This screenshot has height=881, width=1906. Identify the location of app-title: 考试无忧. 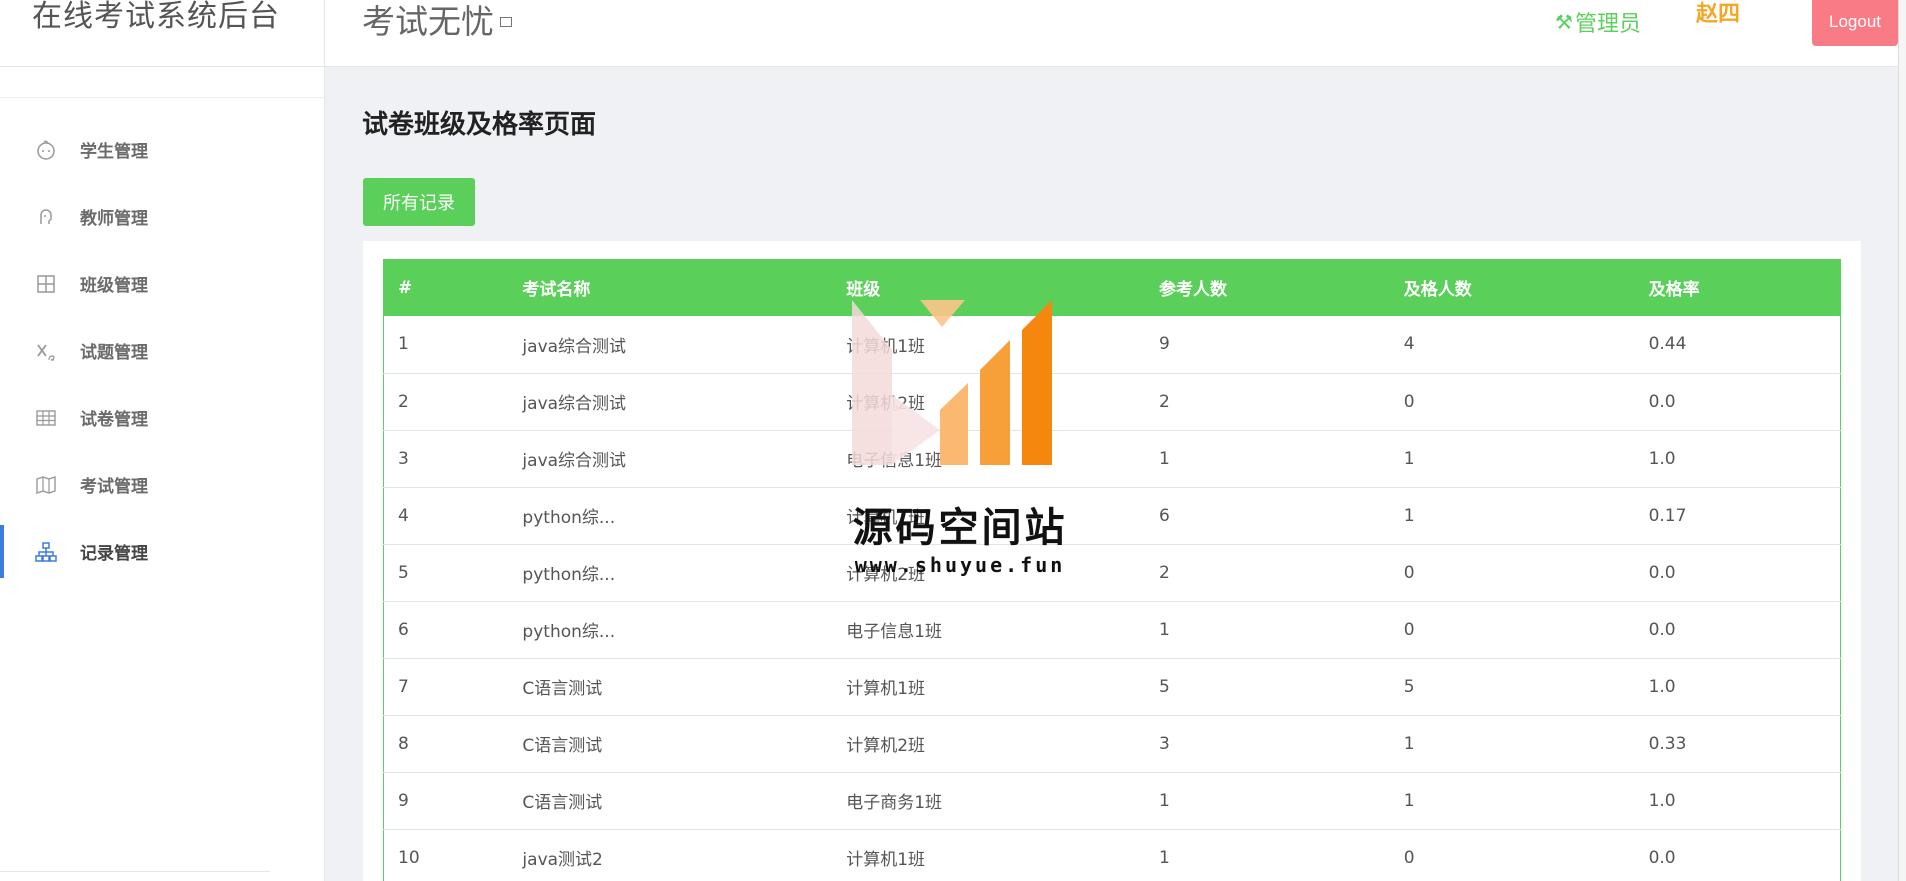
(437, 22).